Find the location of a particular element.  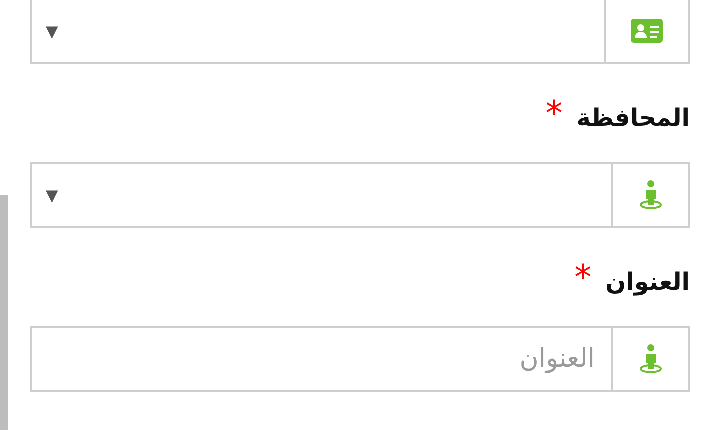

scroll-bar is located at coordinates (4, 312).